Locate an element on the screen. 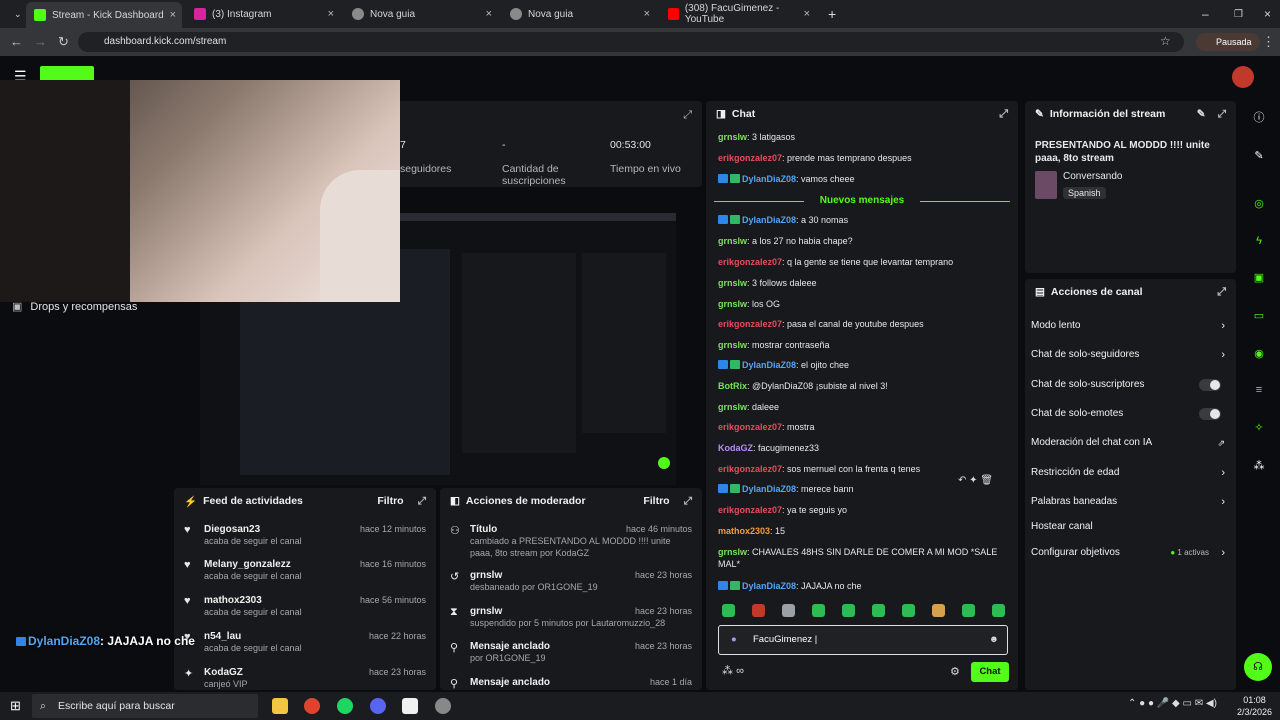  category-name: Conversando is located at coordinates (1092, 176).